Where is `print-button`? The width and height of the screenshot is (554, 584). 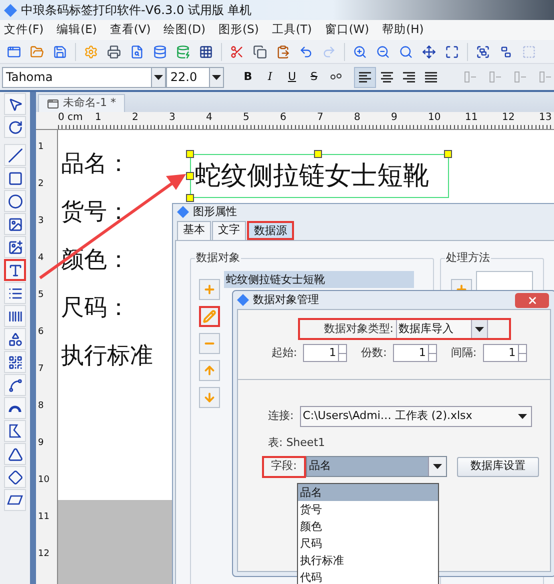
print-button is located at coordinates (114, 51).